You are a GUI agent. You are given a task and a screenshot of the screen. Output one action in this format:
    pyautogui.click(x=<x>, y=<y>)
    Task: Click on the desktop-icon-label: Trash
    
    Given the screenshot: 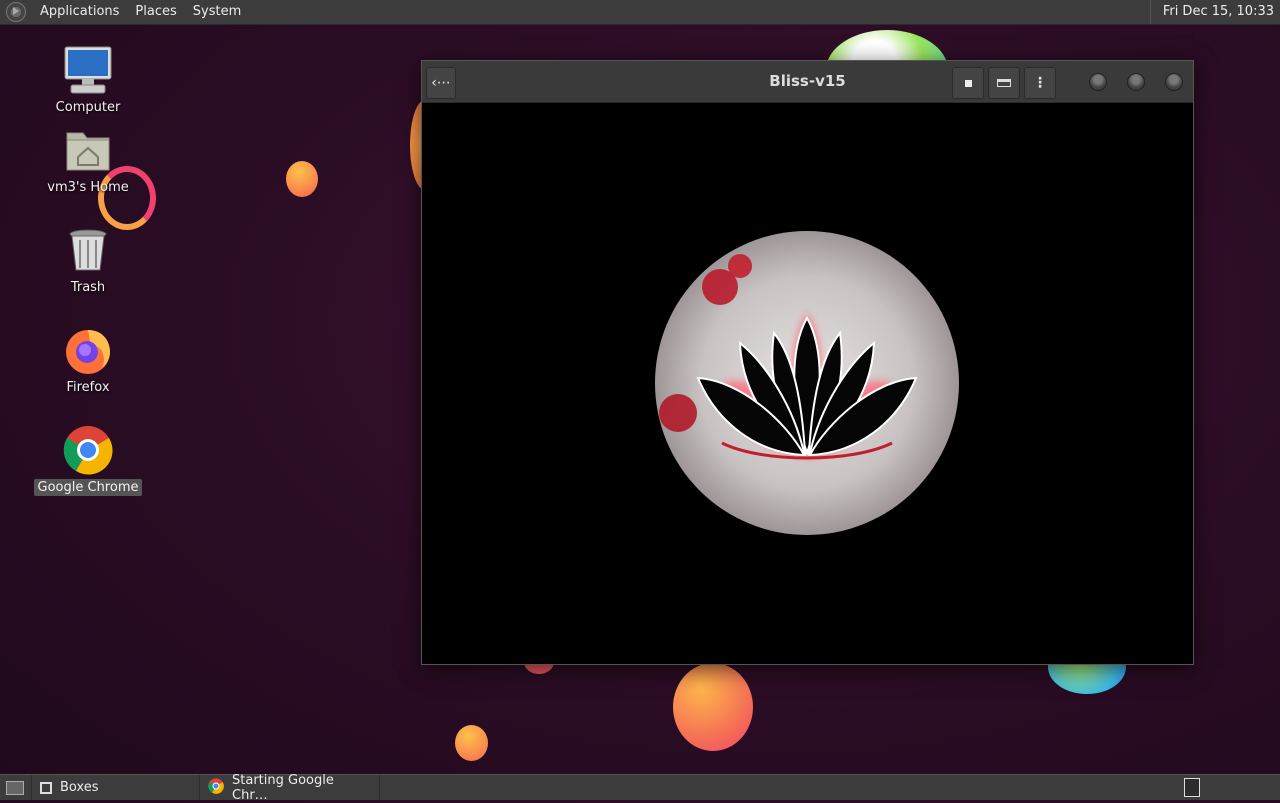 What is the action you would take?
    pyautogui.click(x=88, y=287)
    